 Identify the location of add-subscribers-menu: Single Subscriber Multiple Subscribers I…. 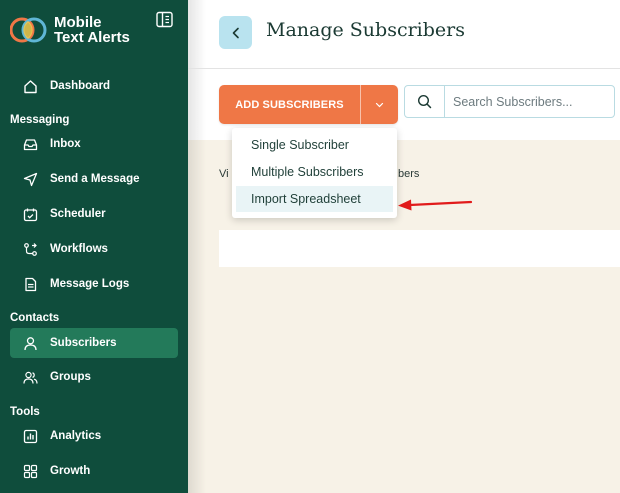
(314, 173).